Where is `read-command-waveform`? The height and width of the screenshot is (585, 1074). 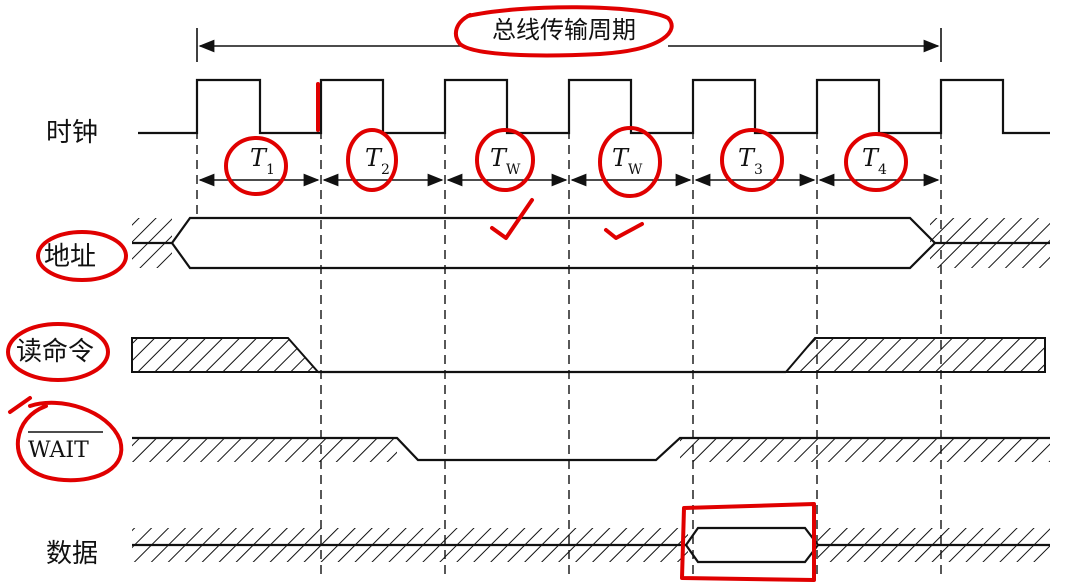 read-command-waveform is located at coordinates (588, 355).